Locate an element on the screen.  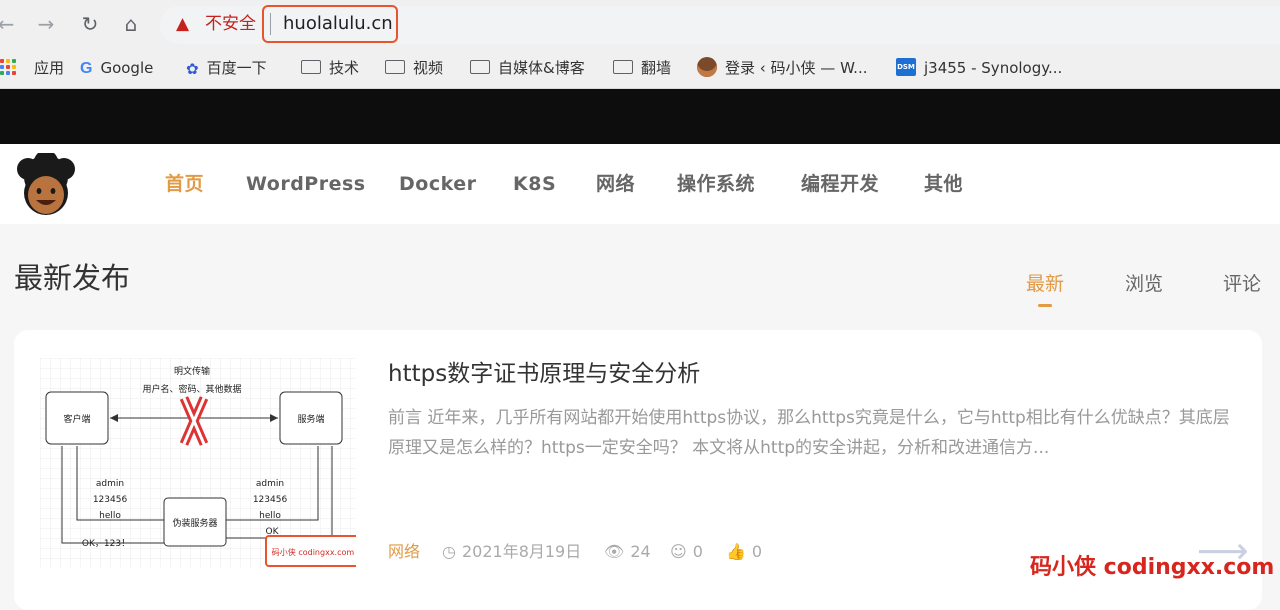
post-date-text: 2021年8月19日 is located at coordinates (521, 551).